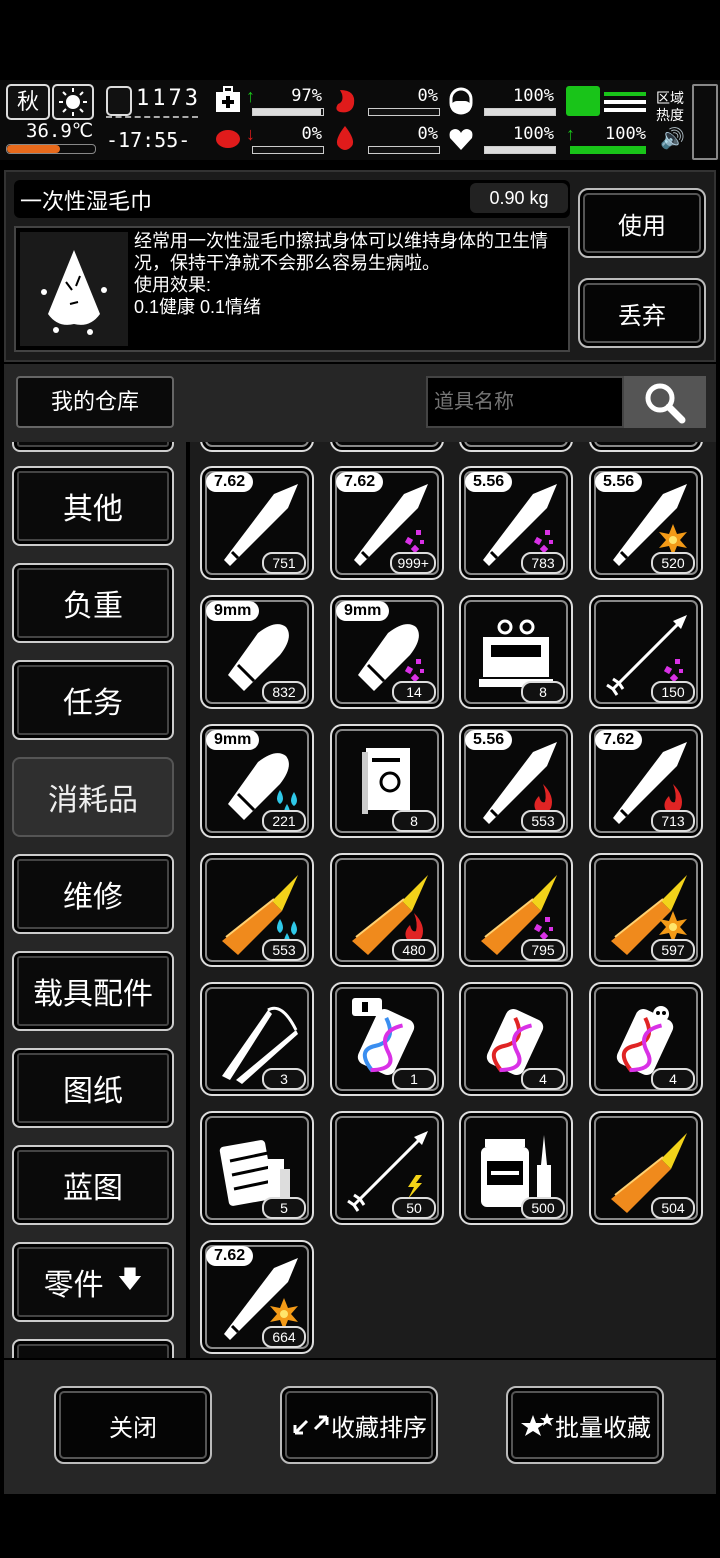 This screenshot has width=720, height=1558. What do you see at coordinates (306, 96) in the screenshot?
I see `health-percent: 97%` at bounding box center [306, 96].